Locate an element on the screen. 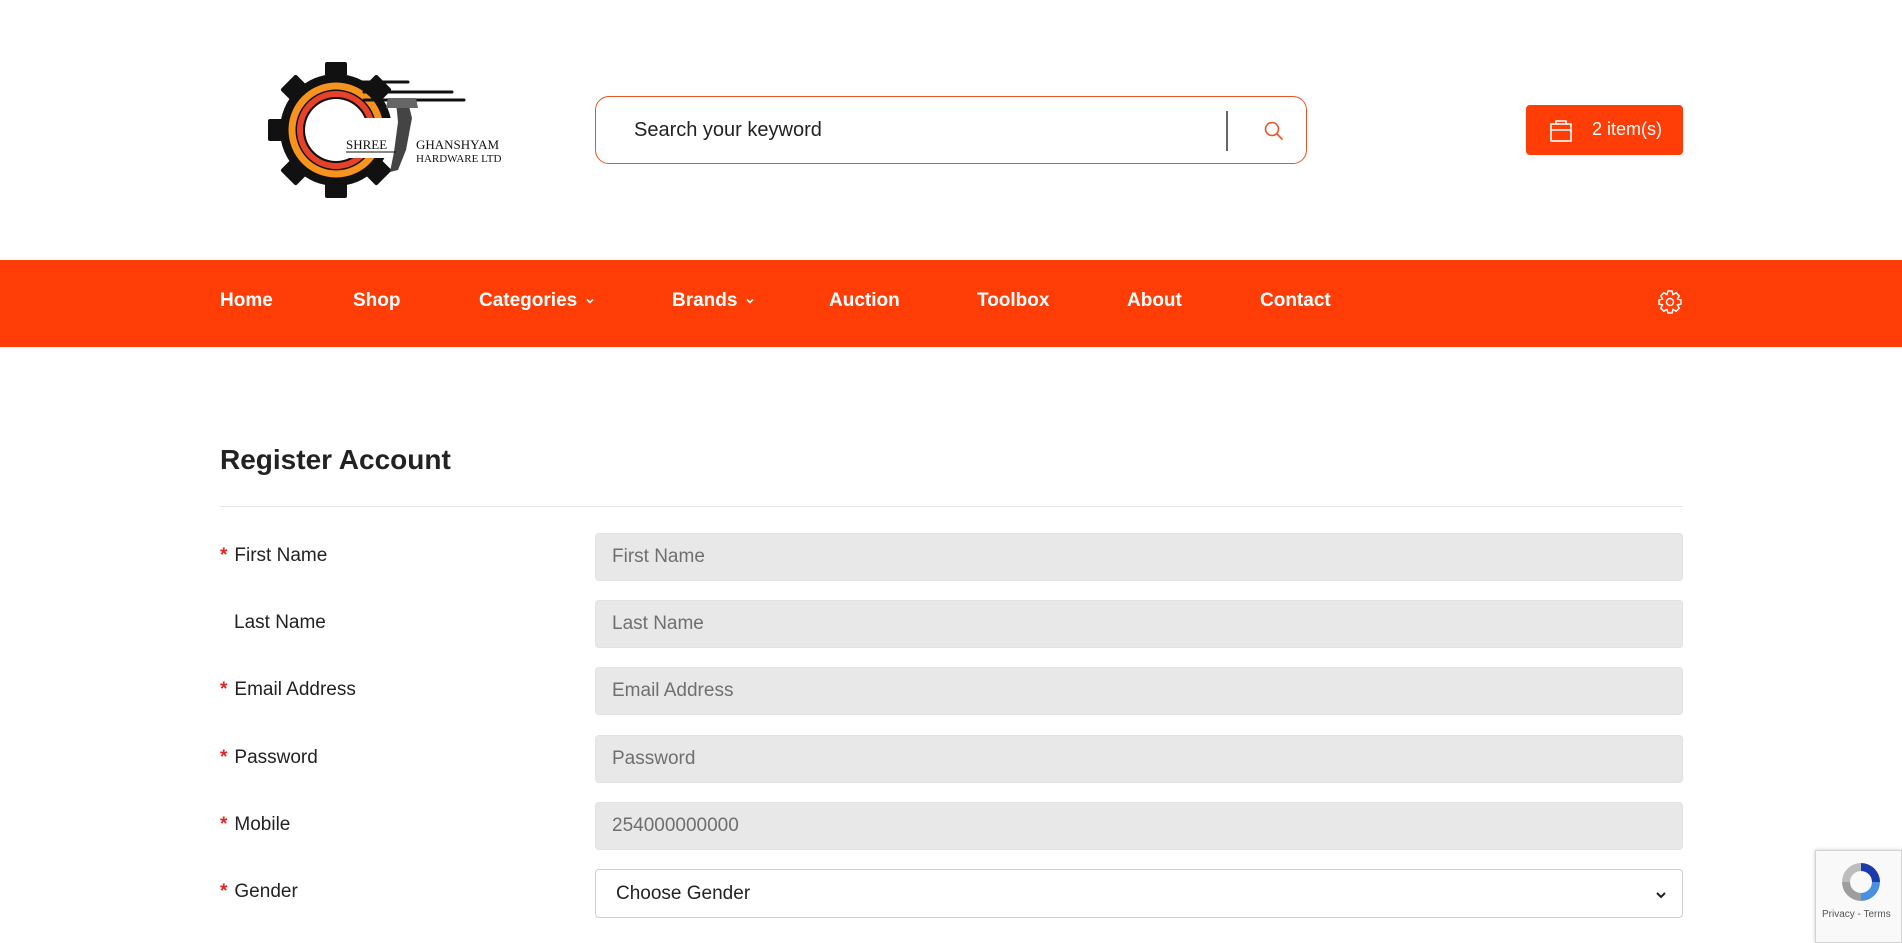 The image size is (1902, 943). nav-item-label: Shop is located at coordinates (377, 300).